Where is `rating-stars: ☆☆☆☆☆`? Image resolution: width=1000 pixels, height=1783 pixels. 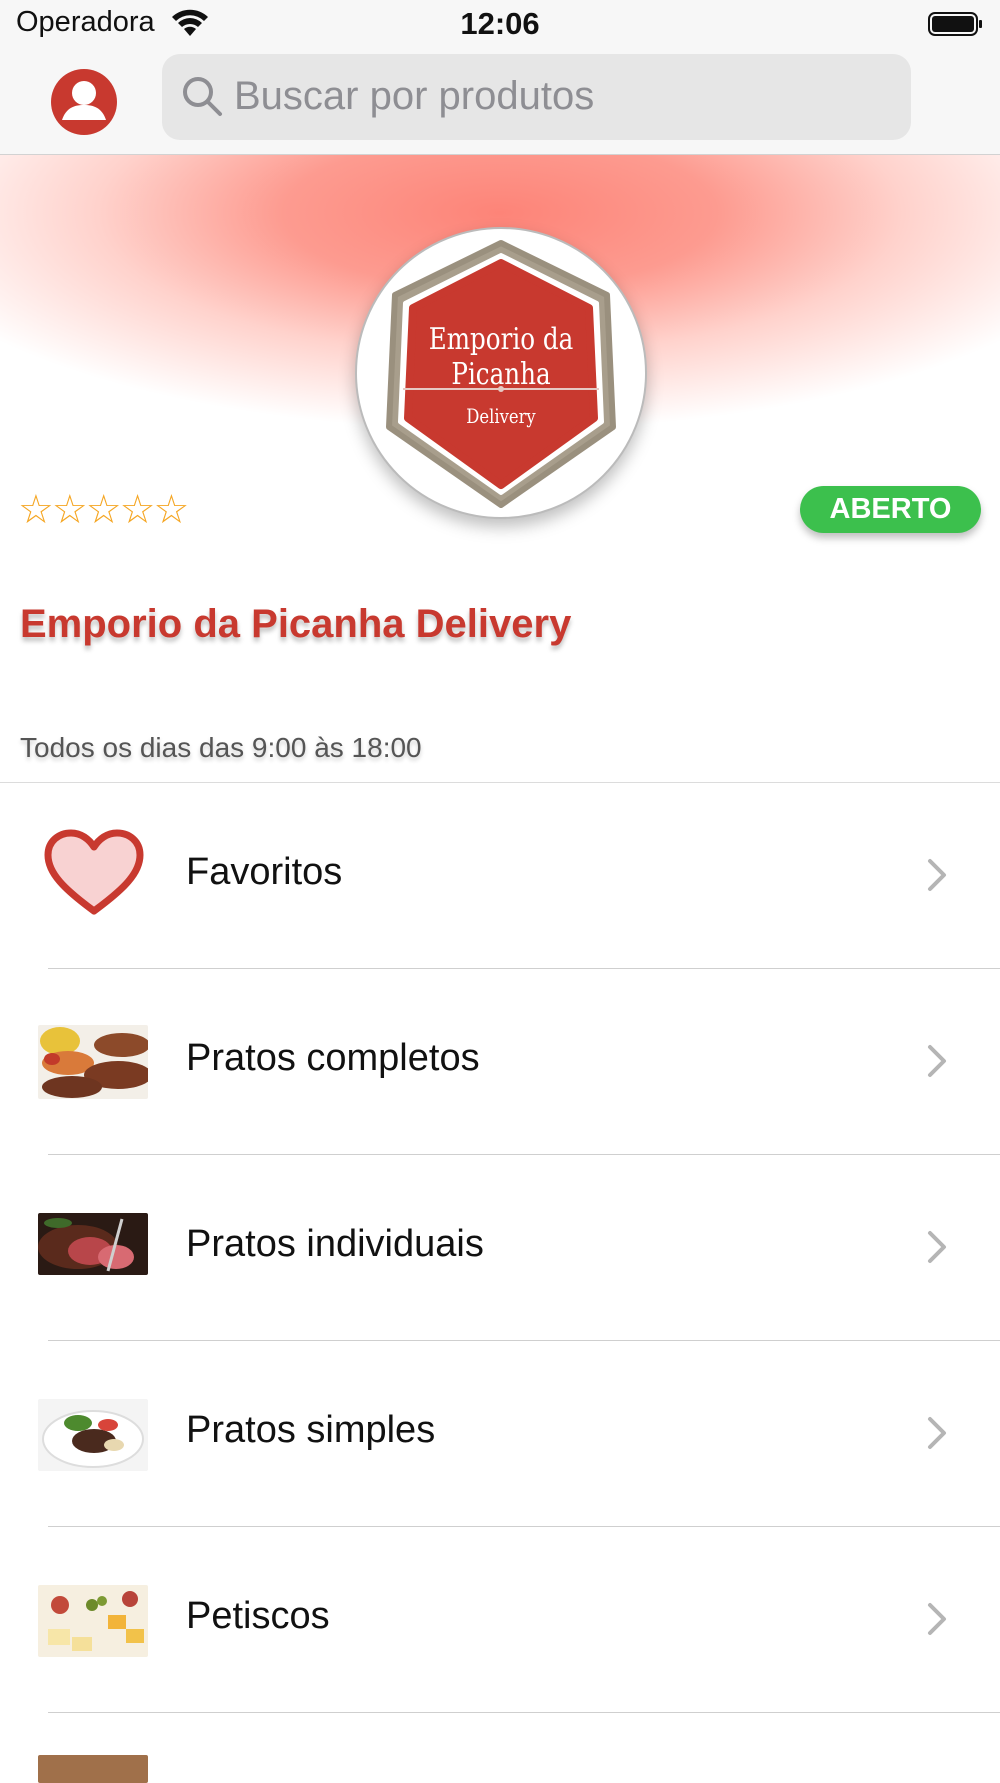 rating-stars: ☆☆☆☆☆ is located at coordinates (103, 510).